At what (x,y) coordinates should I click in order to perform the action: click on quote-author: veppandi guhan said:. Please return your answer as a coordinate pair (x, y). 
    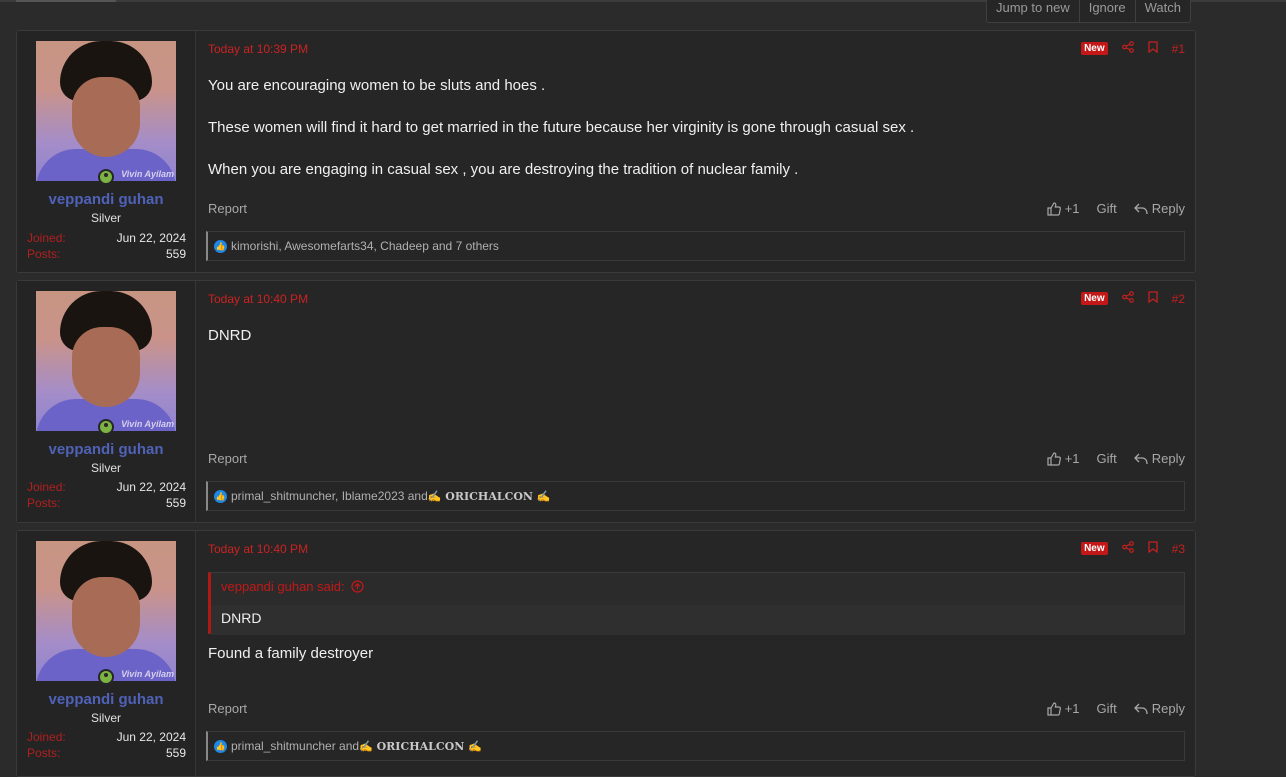
    Looking at the image, I should click on (283, 586).